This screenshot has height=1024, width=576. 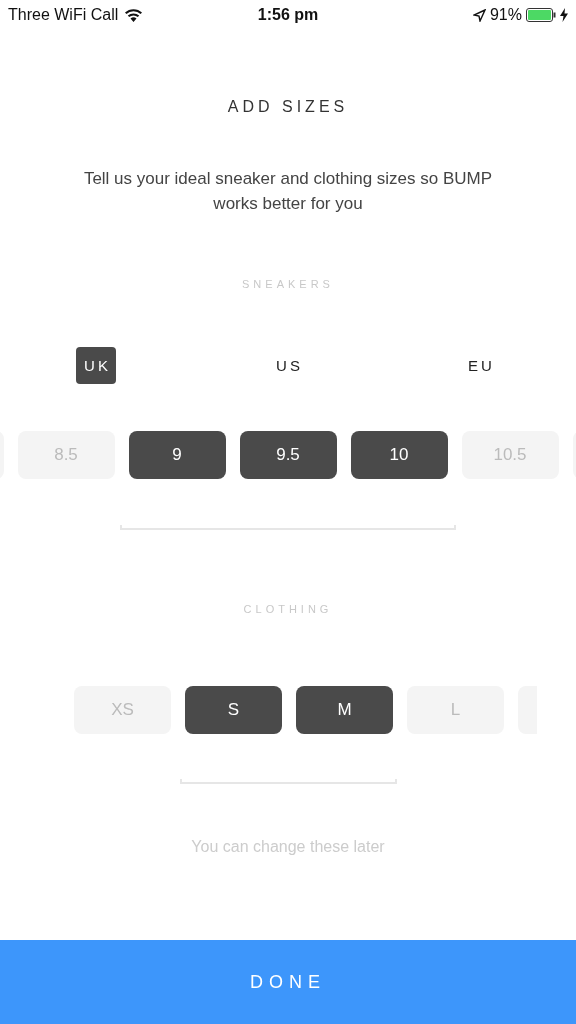 I want to click on size-chip: 9, so click(x=177, y=455).